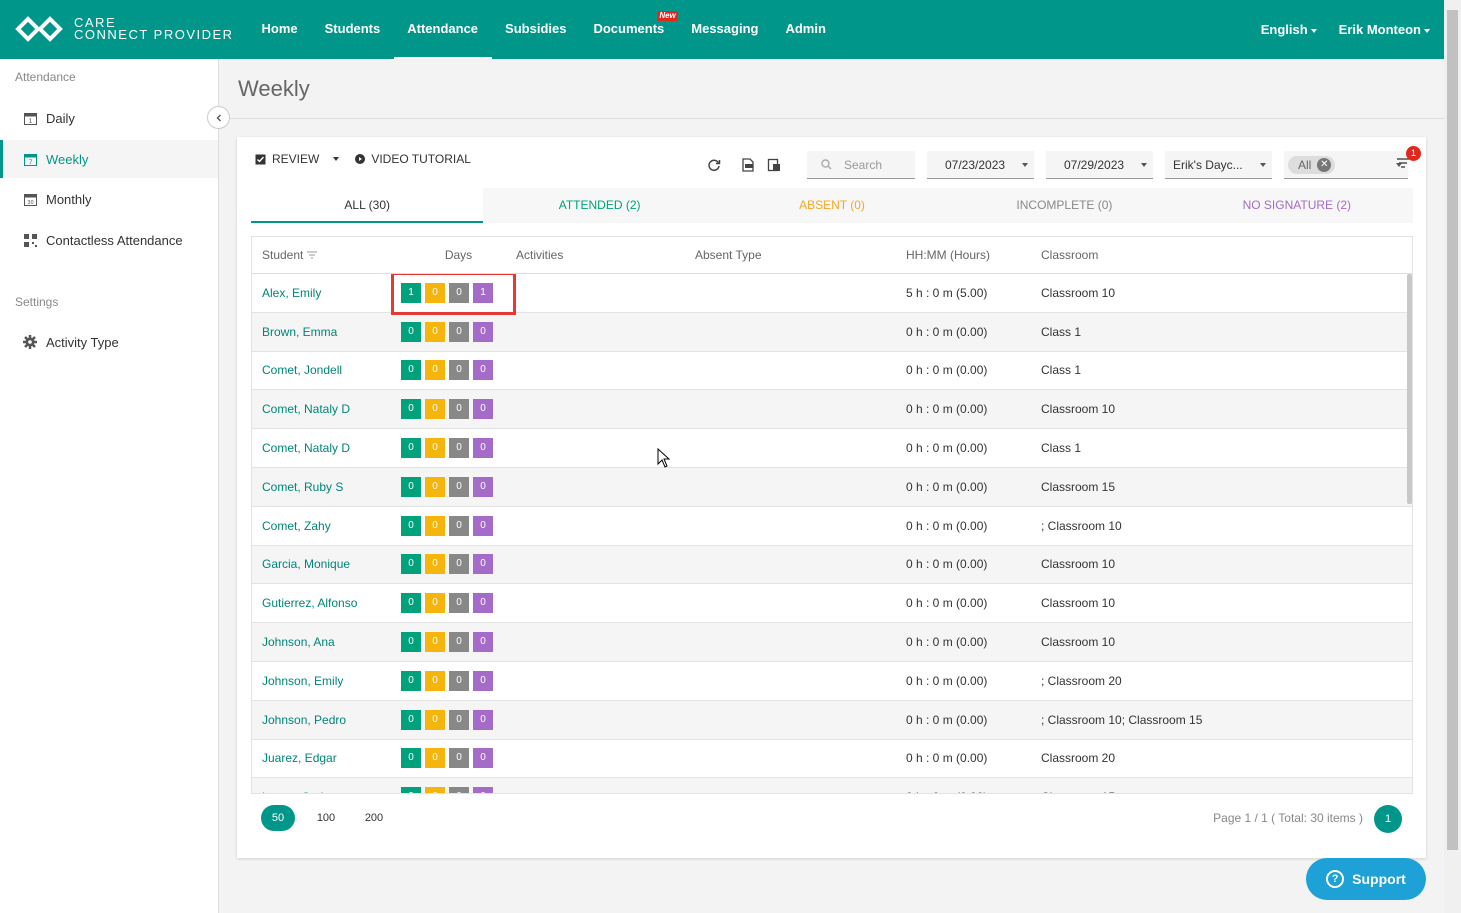 The height and width of the screenshot is (913, 1461). What do you see at coordinates (279, 29) in the screenshot?
I see `nav-home: Home` at bounding box center [279, 29].